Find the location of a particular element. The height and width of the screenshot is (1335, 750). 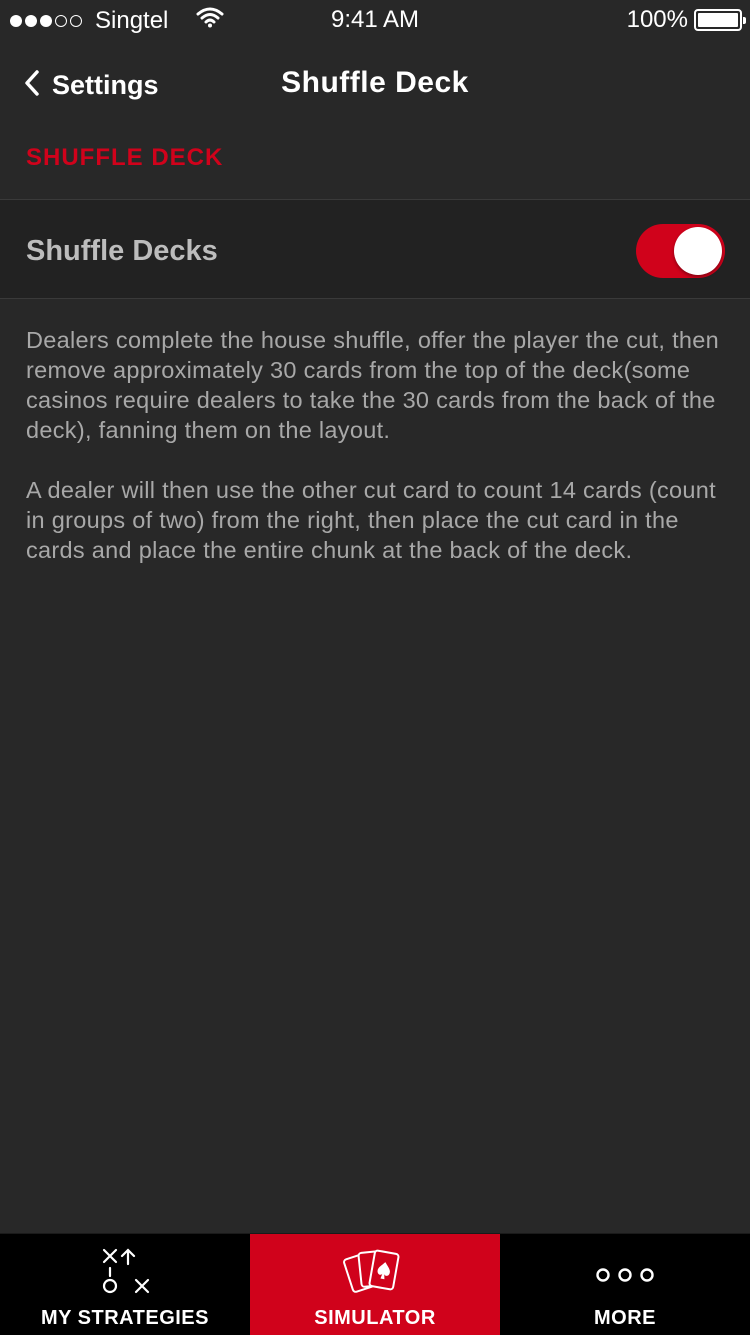

tab-label: MY STRATEGIES is located at coordinates (124, 1318).